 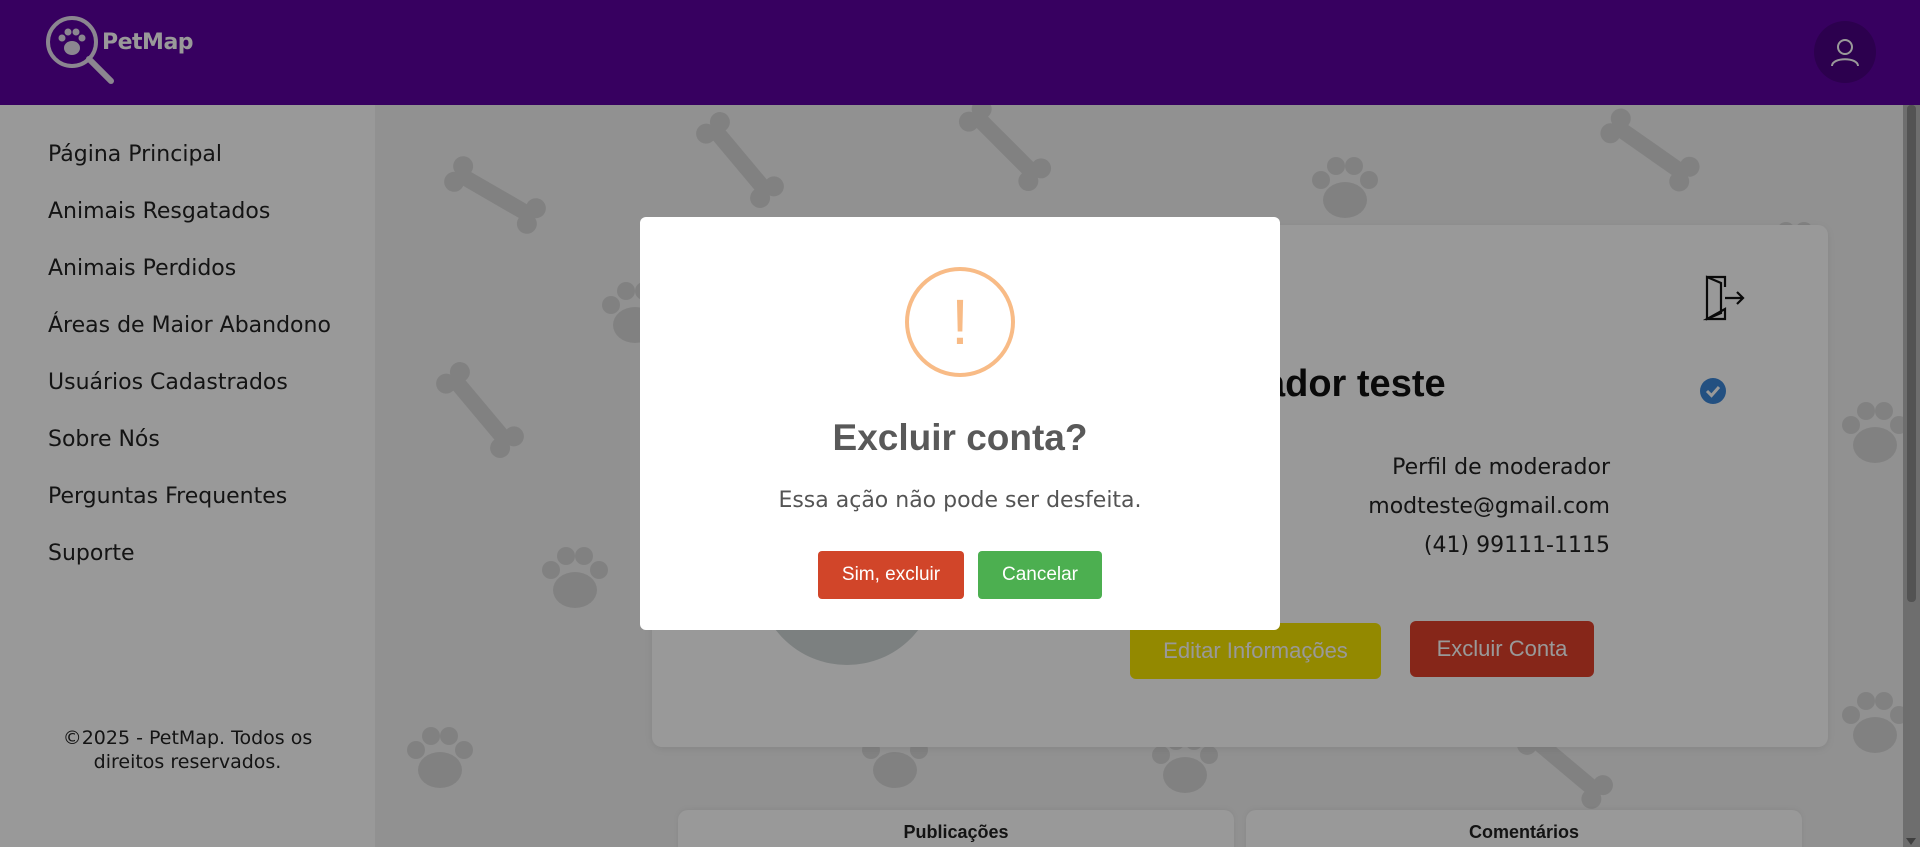 I want to click on cancel-button: Cancelar, so click(x=1040, y=575).